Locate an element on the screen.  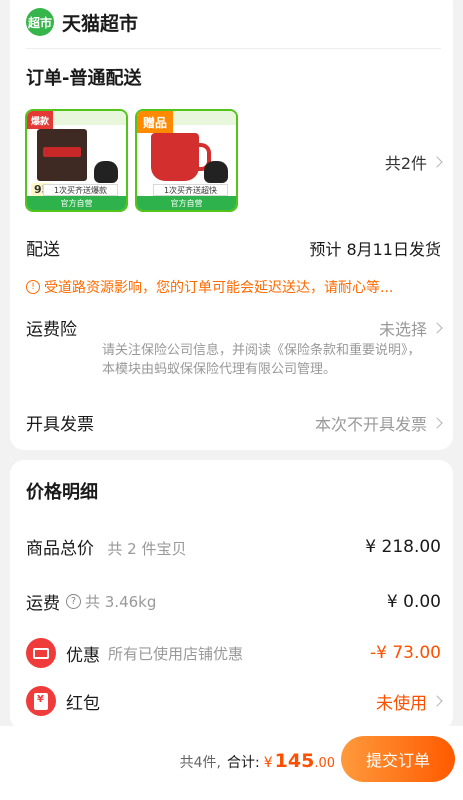
shipping-fee-row: 运费 ? 共 3.46kg ¥ 0.00 is located at coordinates (233, 602).